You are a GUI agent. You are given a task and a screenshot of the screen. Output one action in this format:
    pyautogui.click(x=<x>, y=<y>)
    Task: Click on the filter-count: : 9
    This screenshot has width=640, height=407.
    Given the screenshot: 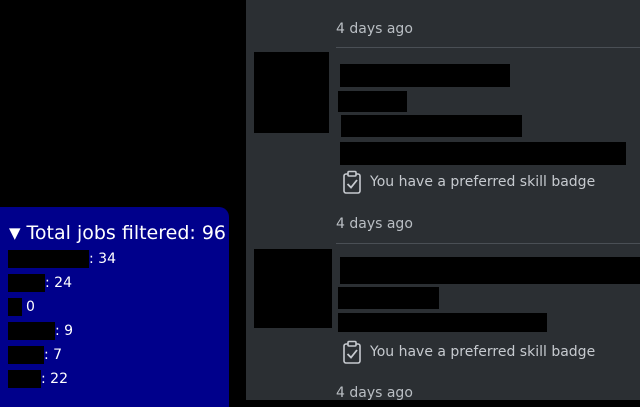 What is the action you would take?
    pyautogui.click(x=64, y=331)
    